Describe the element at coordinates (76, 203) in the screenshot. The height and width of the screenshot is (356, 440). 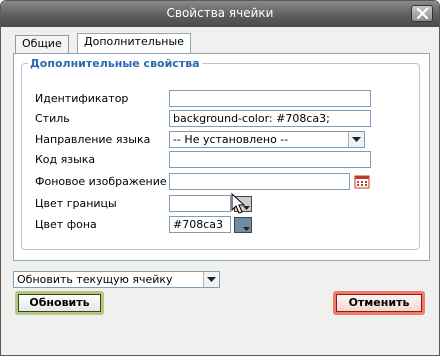
I see `border-color-label: Цвет границы` at that location.